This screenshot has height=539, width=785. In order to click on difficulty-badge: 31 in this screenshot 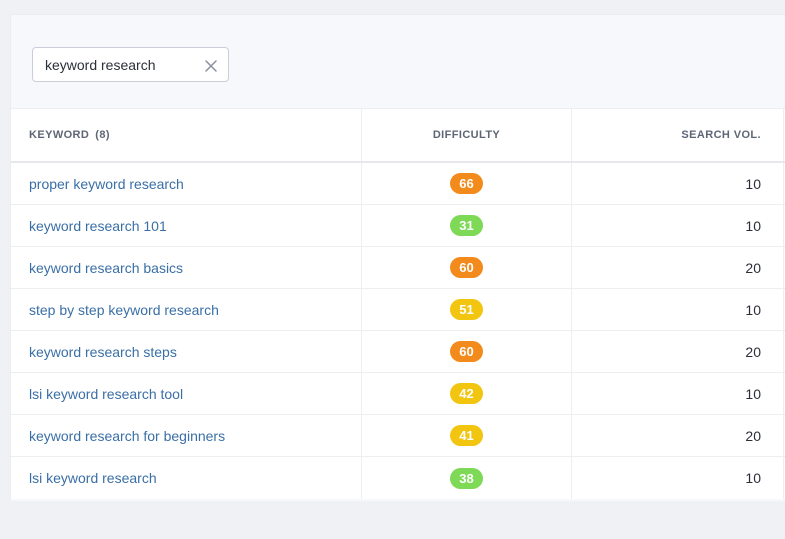, I will do `click(466, 225)`.